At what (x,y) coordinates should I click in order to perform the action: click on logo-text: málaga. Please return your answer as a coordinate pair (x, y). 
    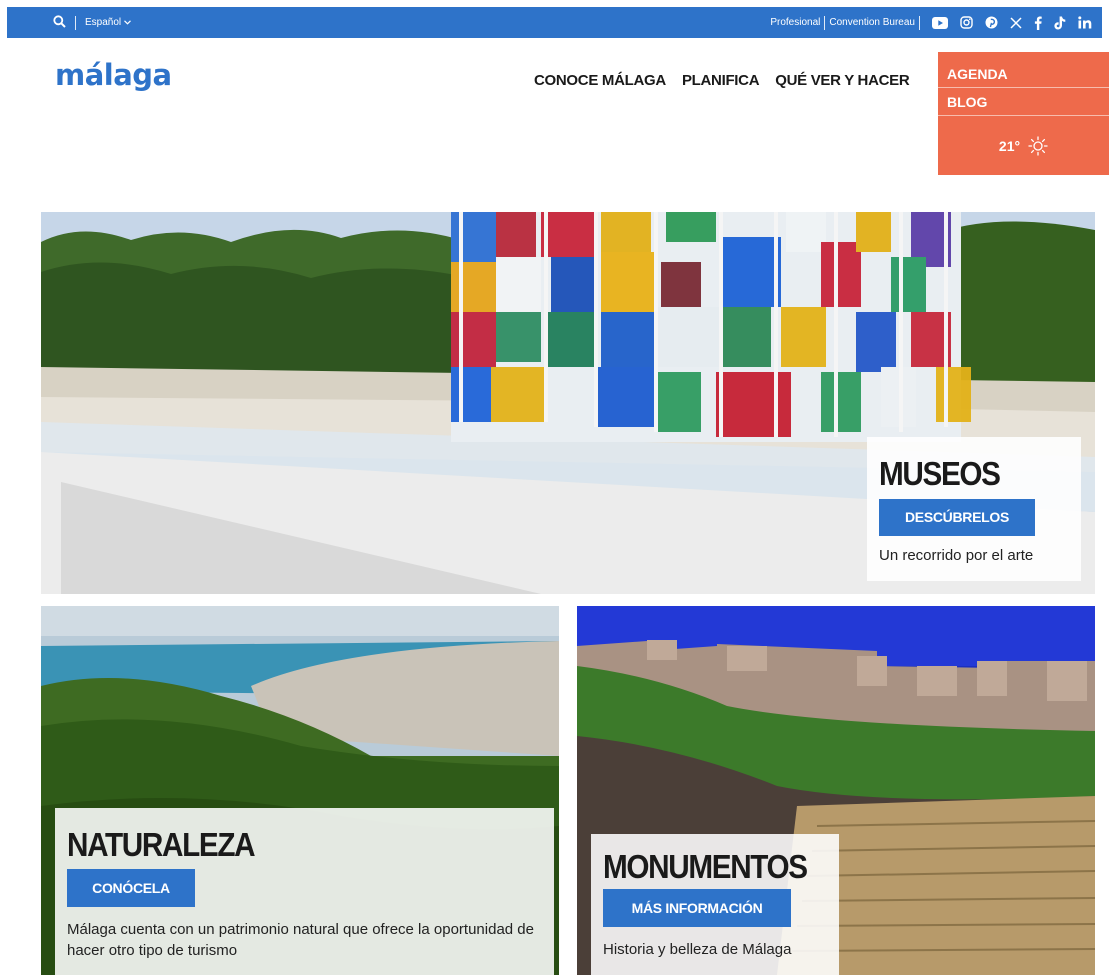
    Looking at the image, I should click on (113, 75).